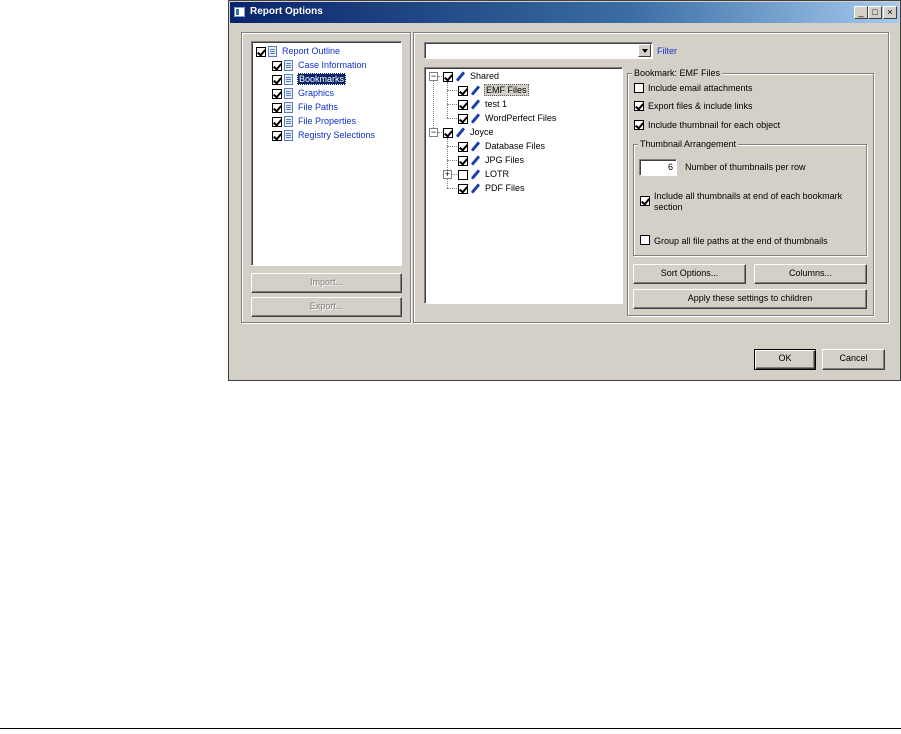  What do you see at coordinates (327, 121) in the screenshot?
I see `outline-item-file-properties: File Properties` at bounding box center [327, 121].